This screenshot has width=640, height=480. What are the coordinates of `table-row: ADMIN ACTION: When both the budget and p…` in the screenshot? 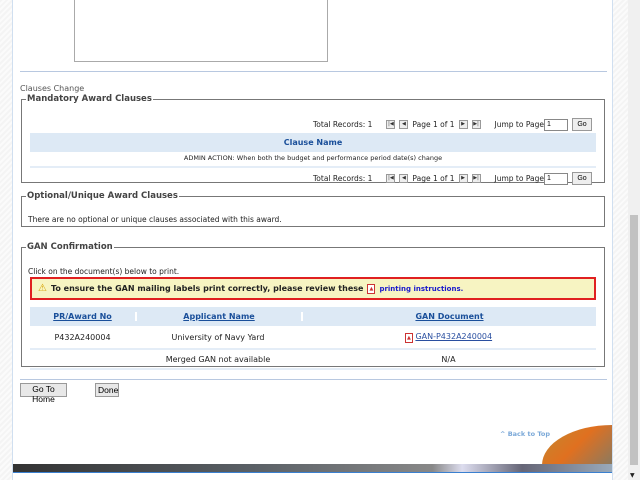 It's located at (313, 161).